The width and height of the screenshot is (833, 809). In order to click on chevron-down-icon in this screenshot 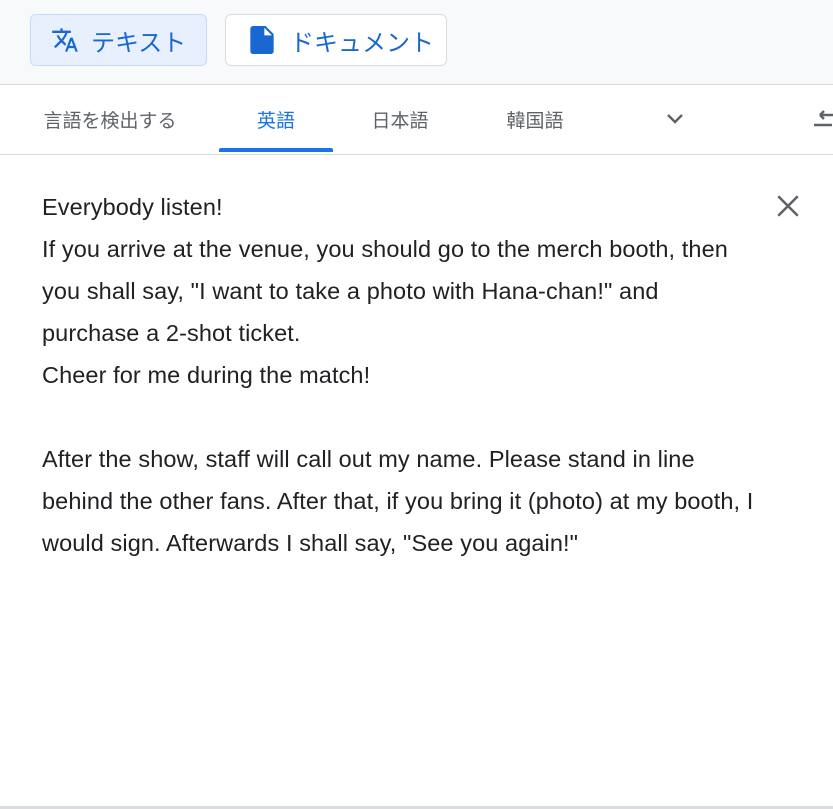, I will do `click(675, 120)`.